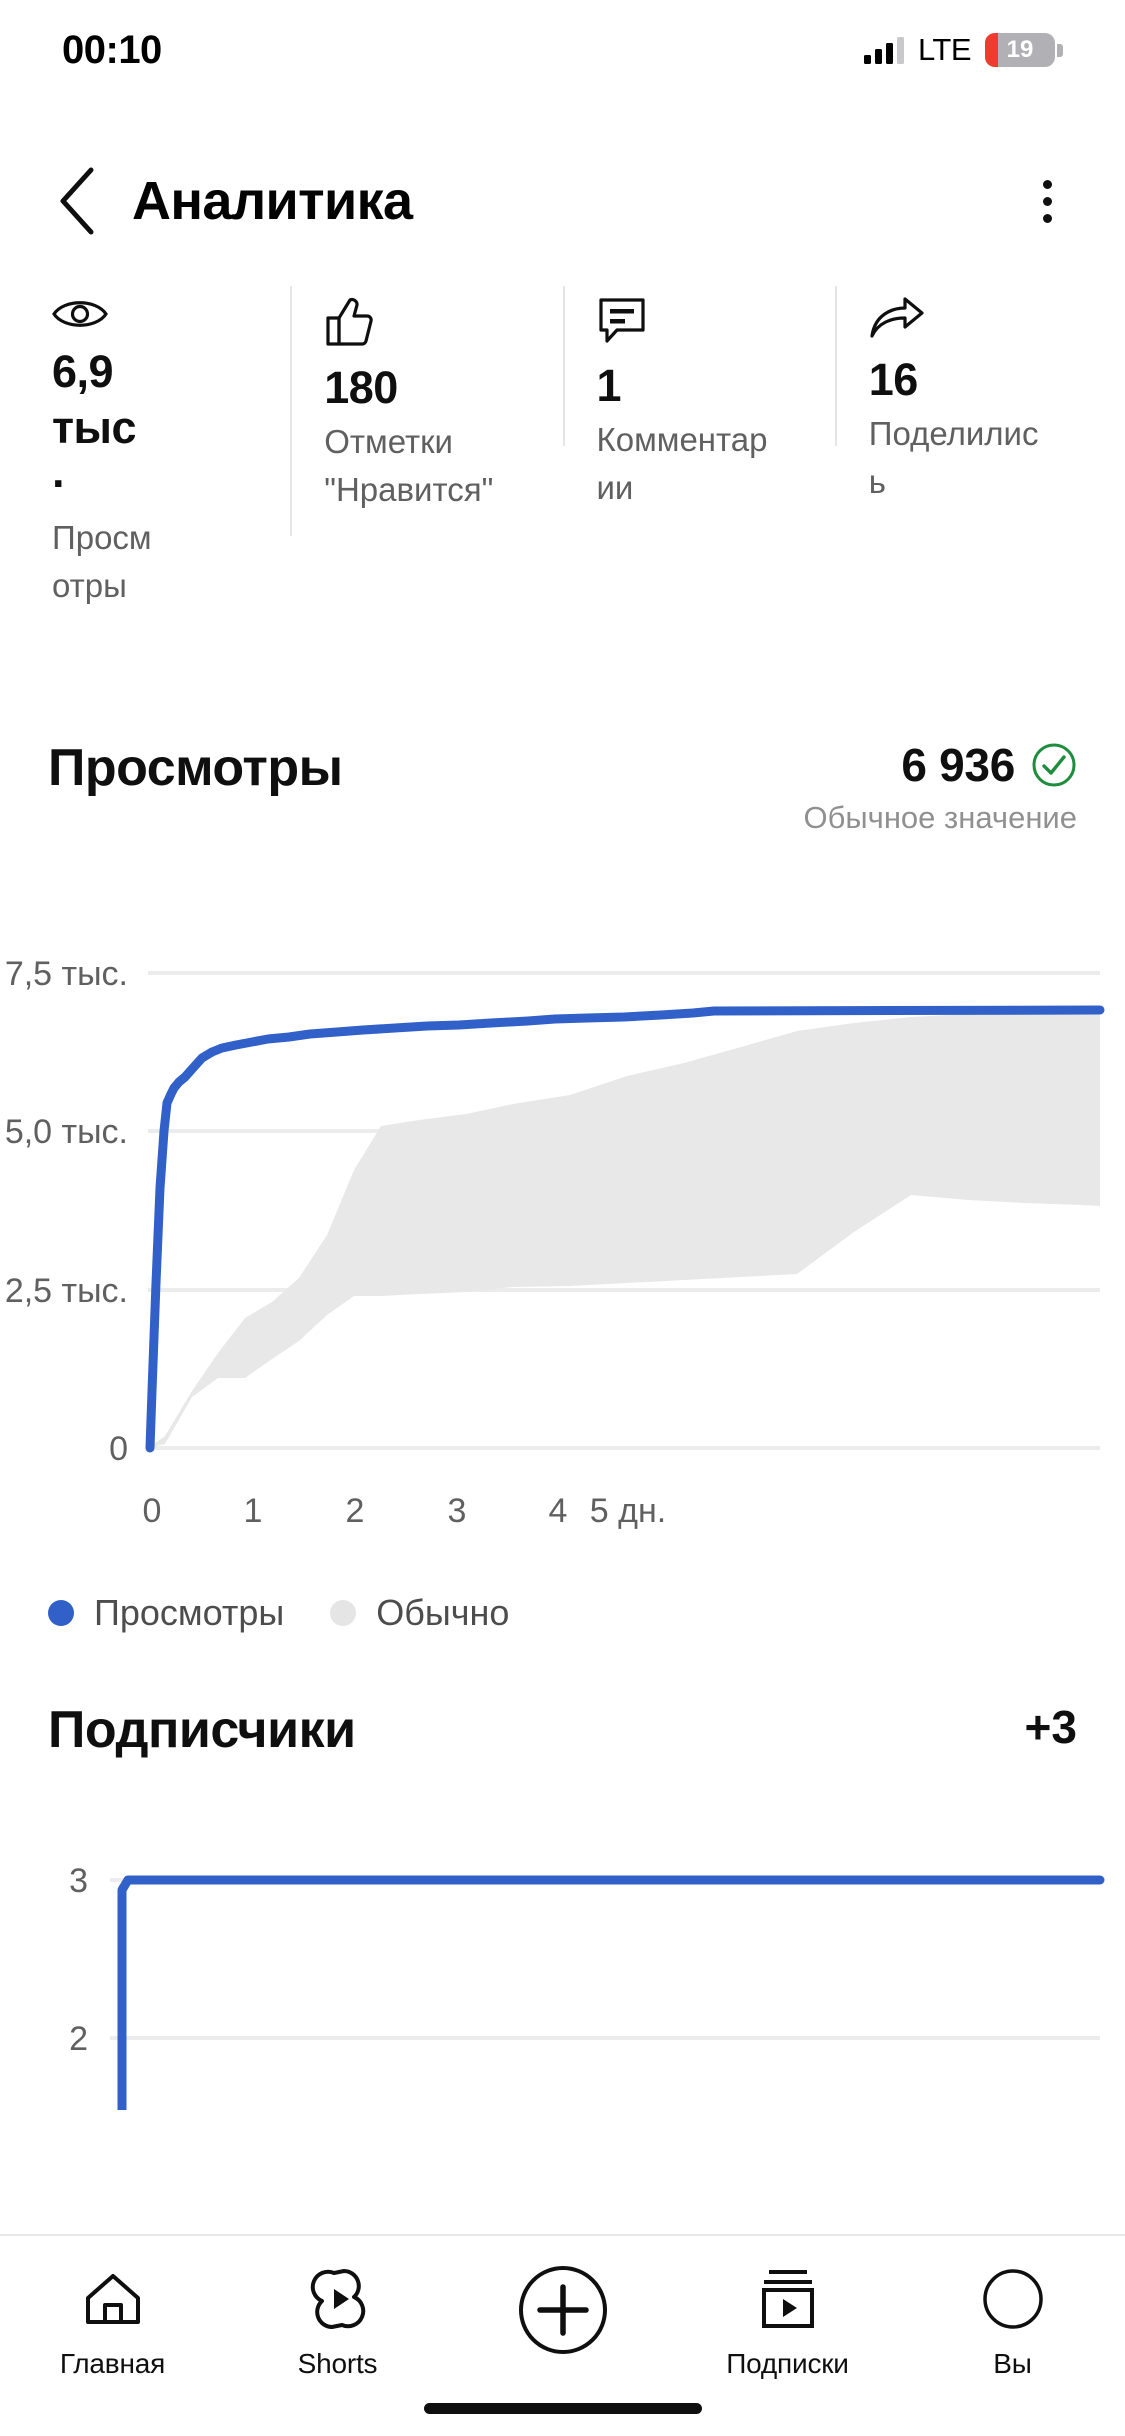 The height and width of the screenshot is (2436, 1125). I want to click on subscribers-chart-gridlines, so click(605, 1959).